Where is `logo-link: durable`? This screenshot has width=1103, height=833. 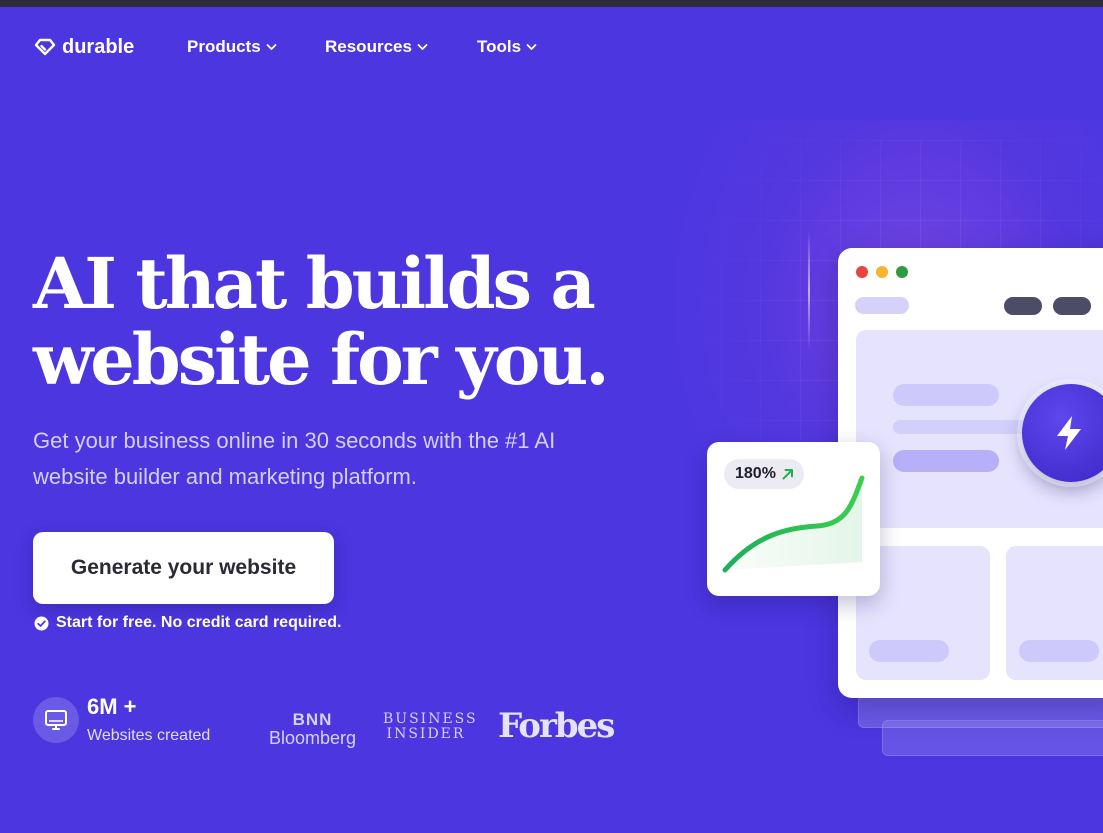 logo-link: durable is located at coordinates (84, 47).